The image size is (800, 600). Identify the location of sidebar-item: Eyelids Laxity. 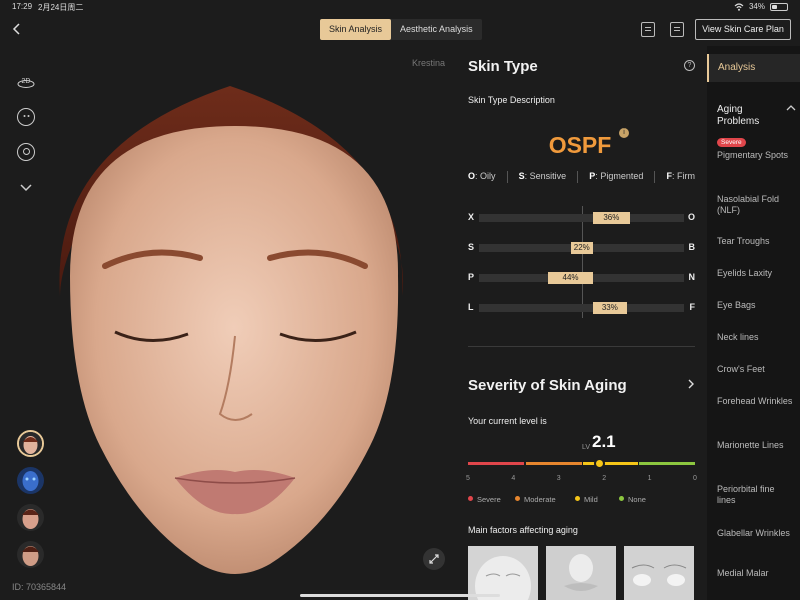
(756, 273).